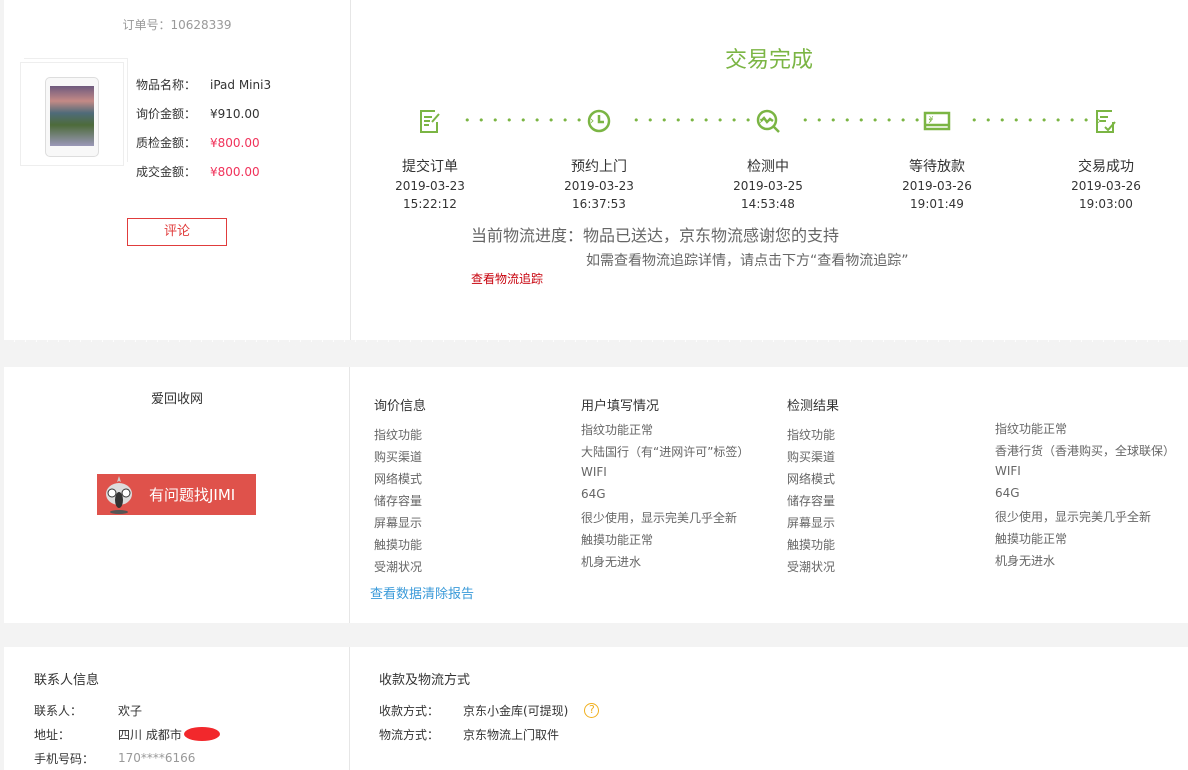  Describe the element at coordinates (130, 710) in the screenshot. I see `contact-name: 欢子` at that location.